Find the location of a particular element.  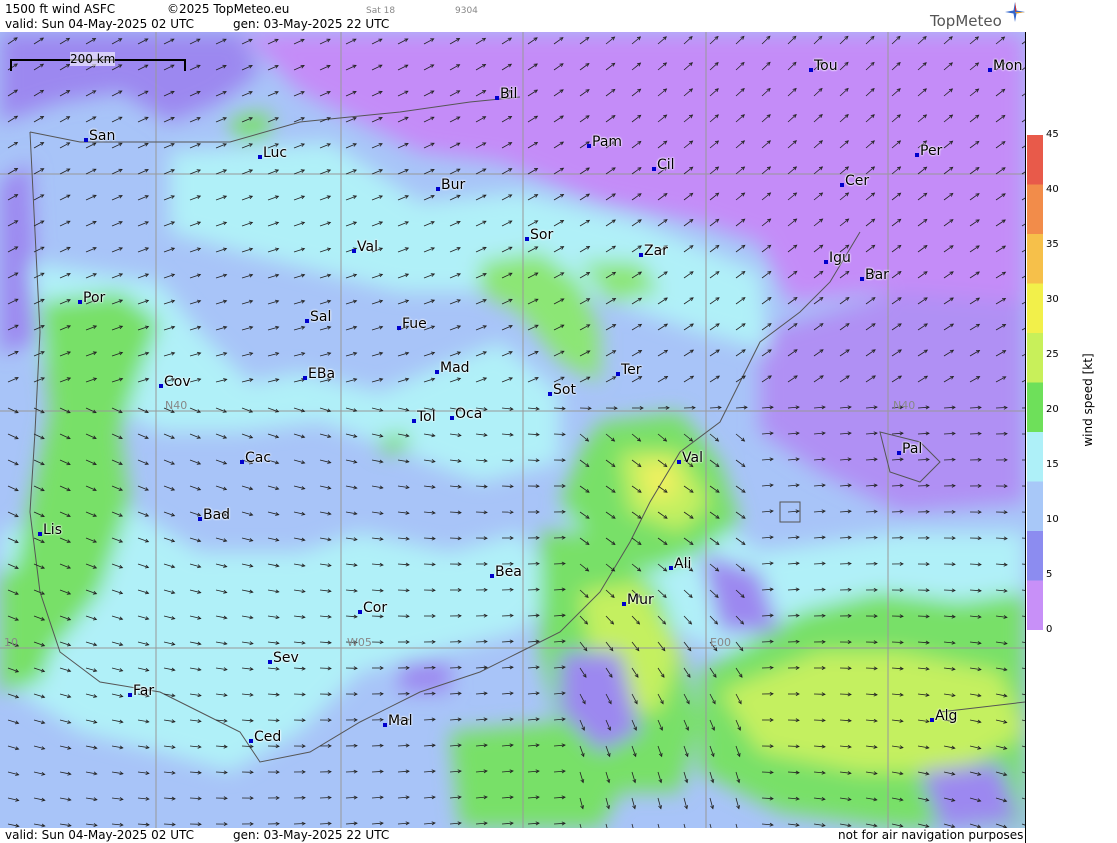

city-label: Igu is located at coordinates (840, 258).